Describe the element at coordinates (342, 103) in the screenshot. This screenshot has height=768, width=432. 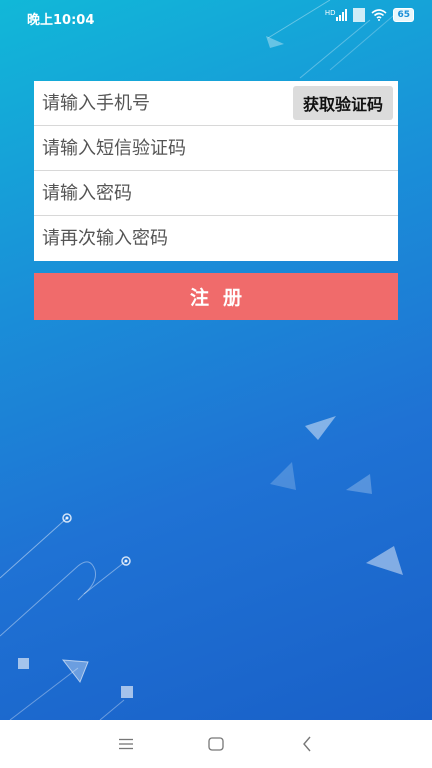
I see `get-code-button: 获取验证码` at that location.